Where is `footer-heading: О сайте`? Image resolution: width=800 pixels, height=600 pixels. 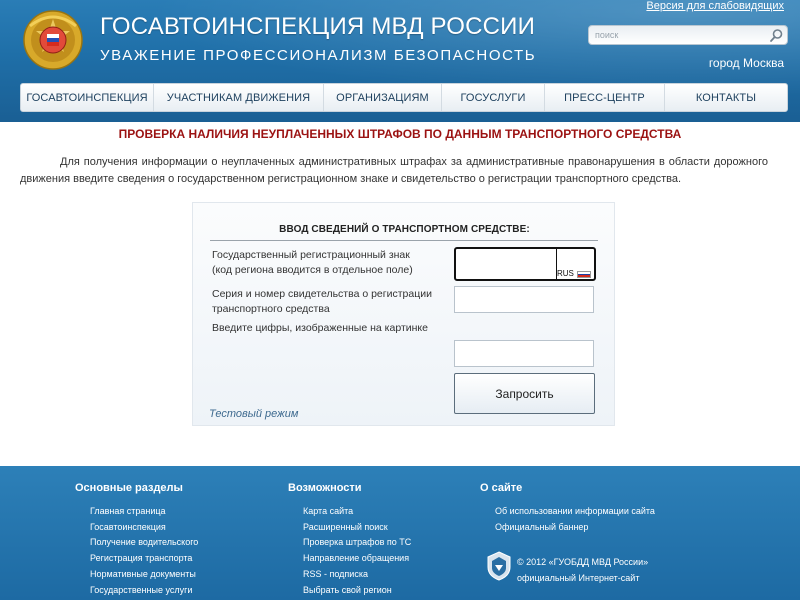
footer-heading: О сайте is located at coordinates (501, 488).